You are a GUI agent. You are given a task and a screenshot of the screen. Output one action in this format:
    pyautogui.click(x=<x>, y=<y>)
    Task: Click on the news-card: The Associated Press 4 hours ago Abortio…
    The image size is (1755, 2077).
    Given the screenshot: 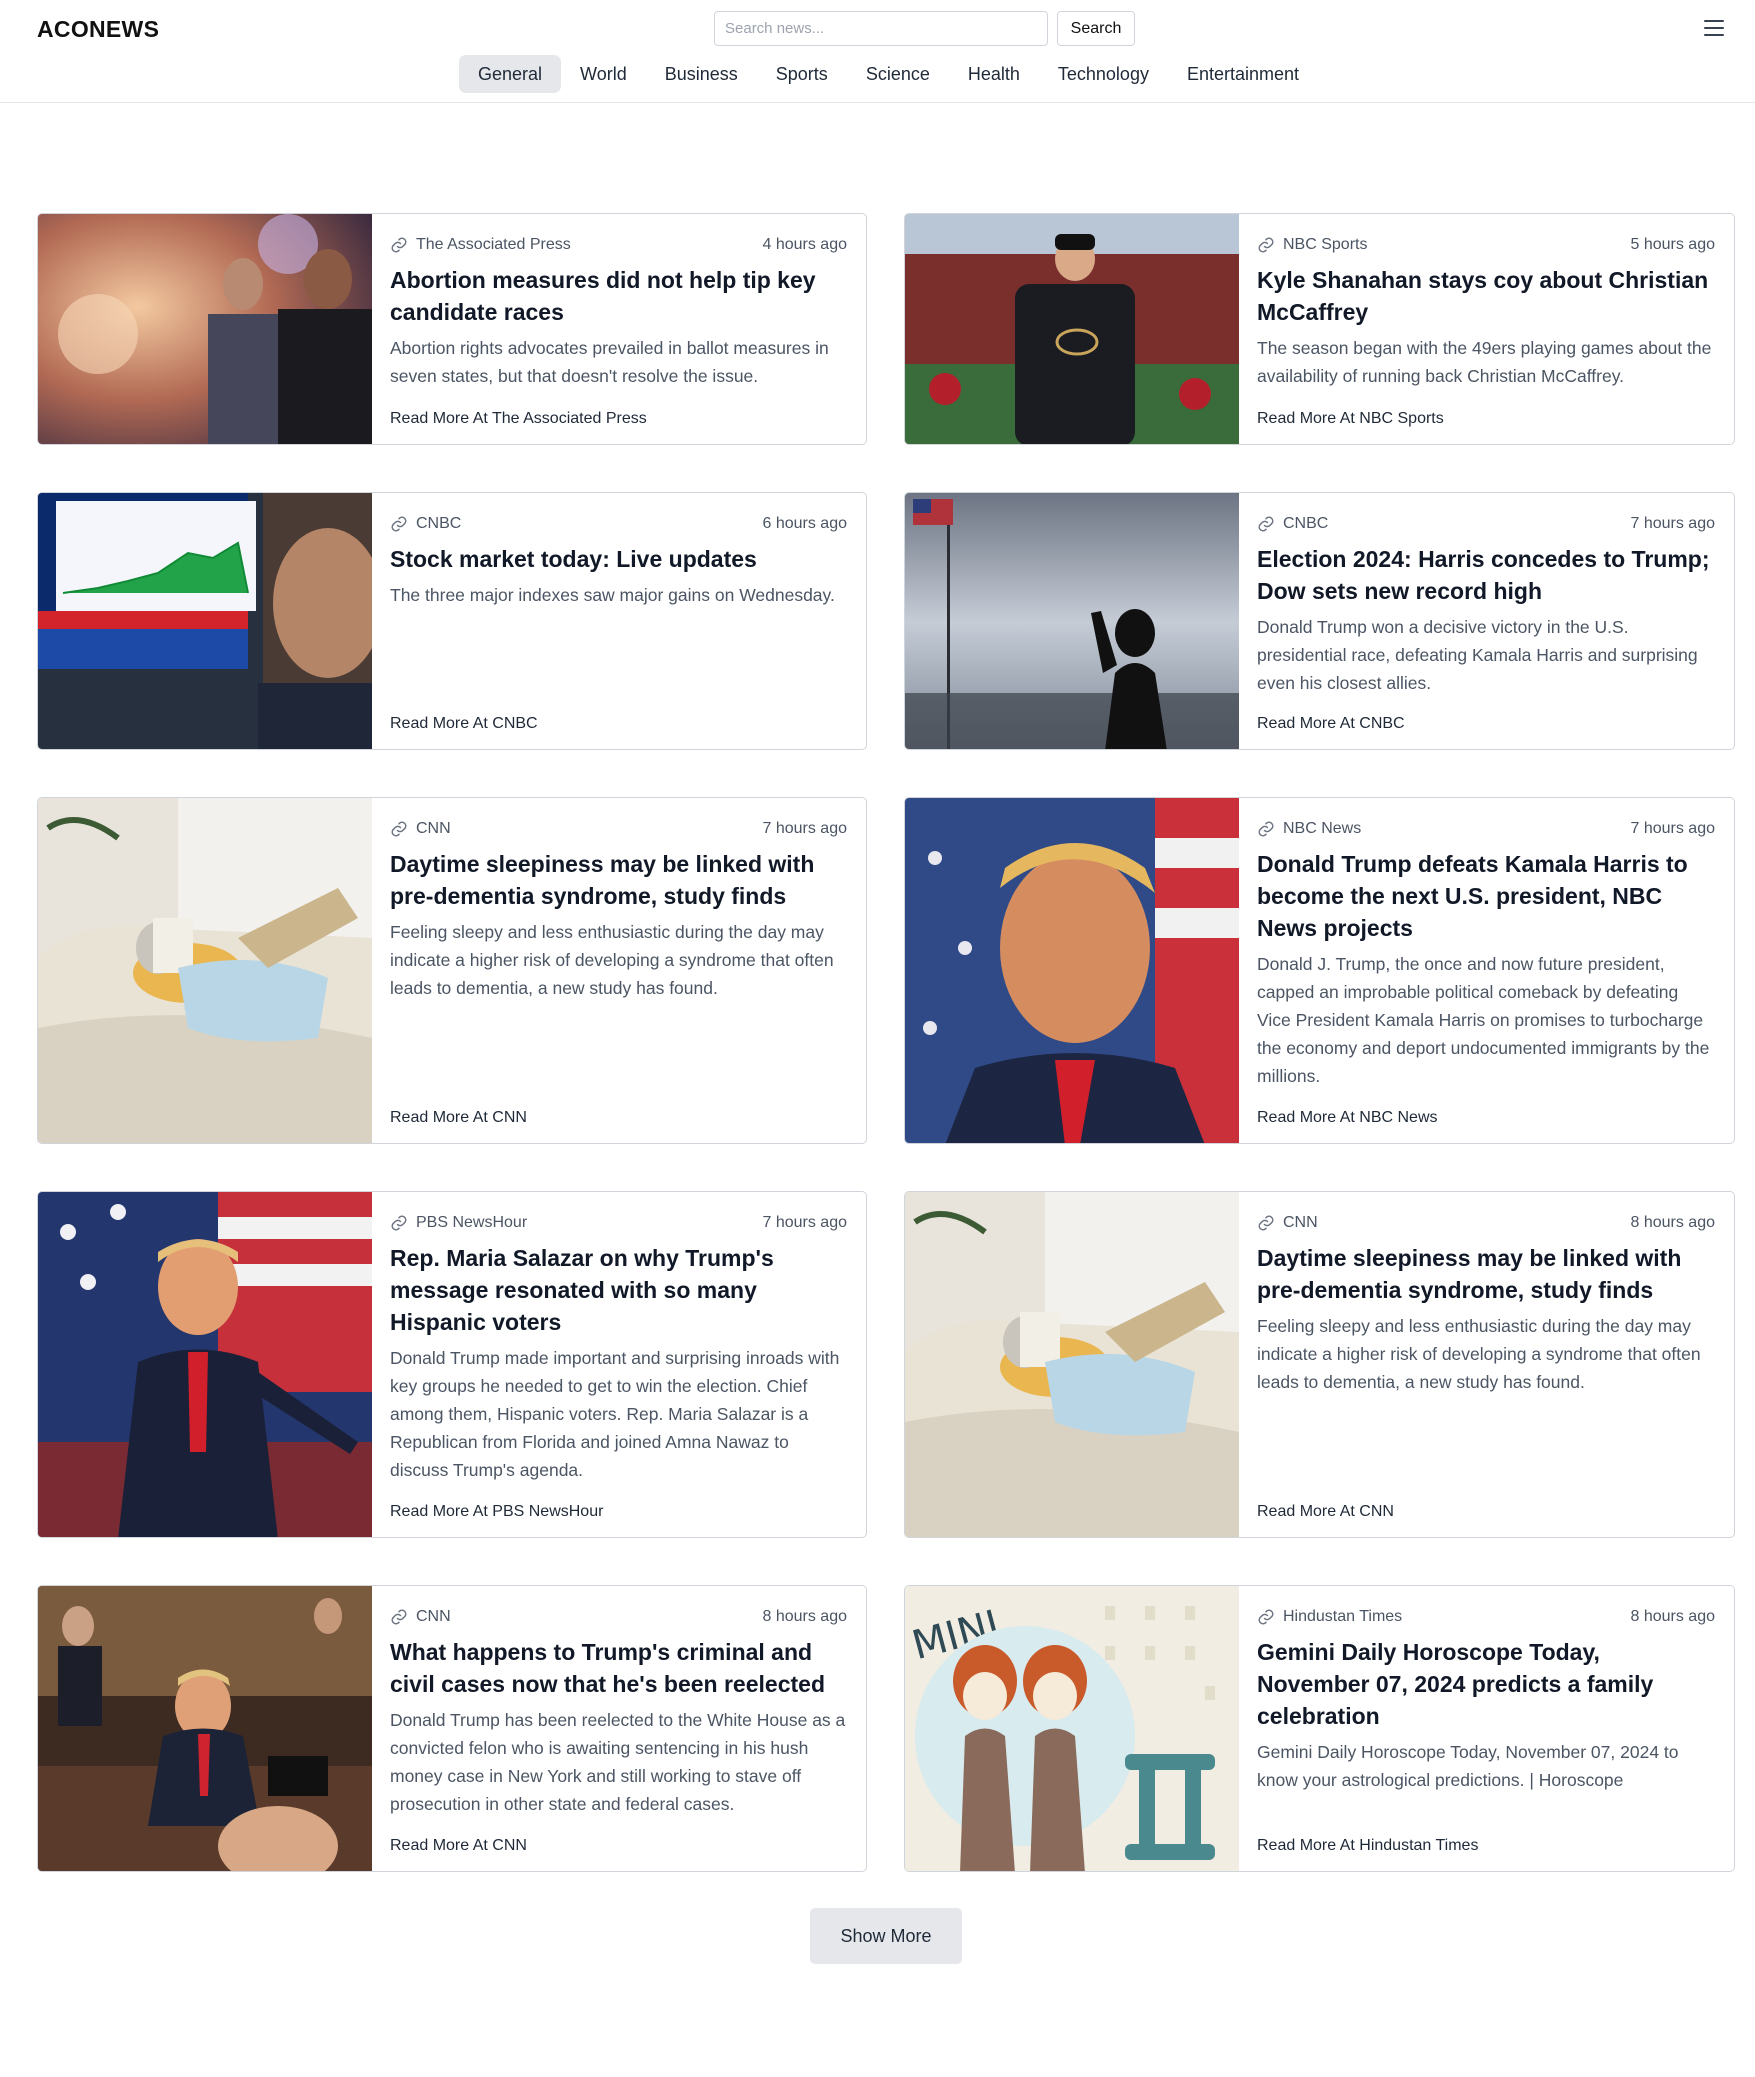 What is the action you would take?
    pyautogui.click(x=452, y=329)
    